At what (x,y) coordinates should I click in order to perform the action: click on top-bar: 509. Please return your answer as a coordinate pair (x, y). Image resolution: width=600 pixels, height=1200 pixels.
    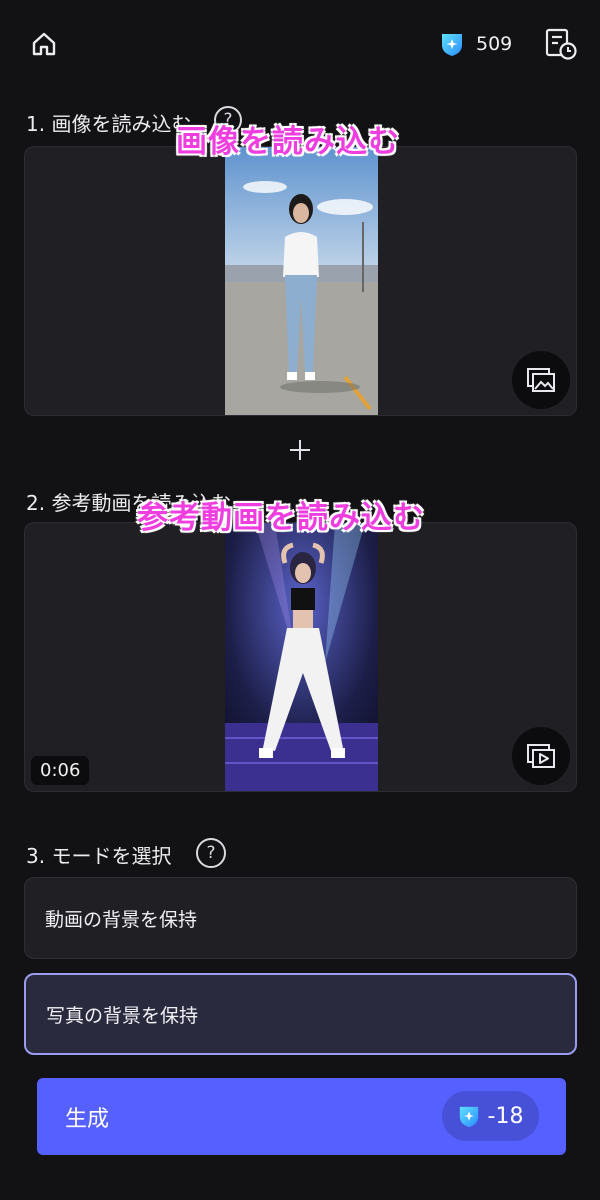
    Looking at the image, I should click on (300, 45).